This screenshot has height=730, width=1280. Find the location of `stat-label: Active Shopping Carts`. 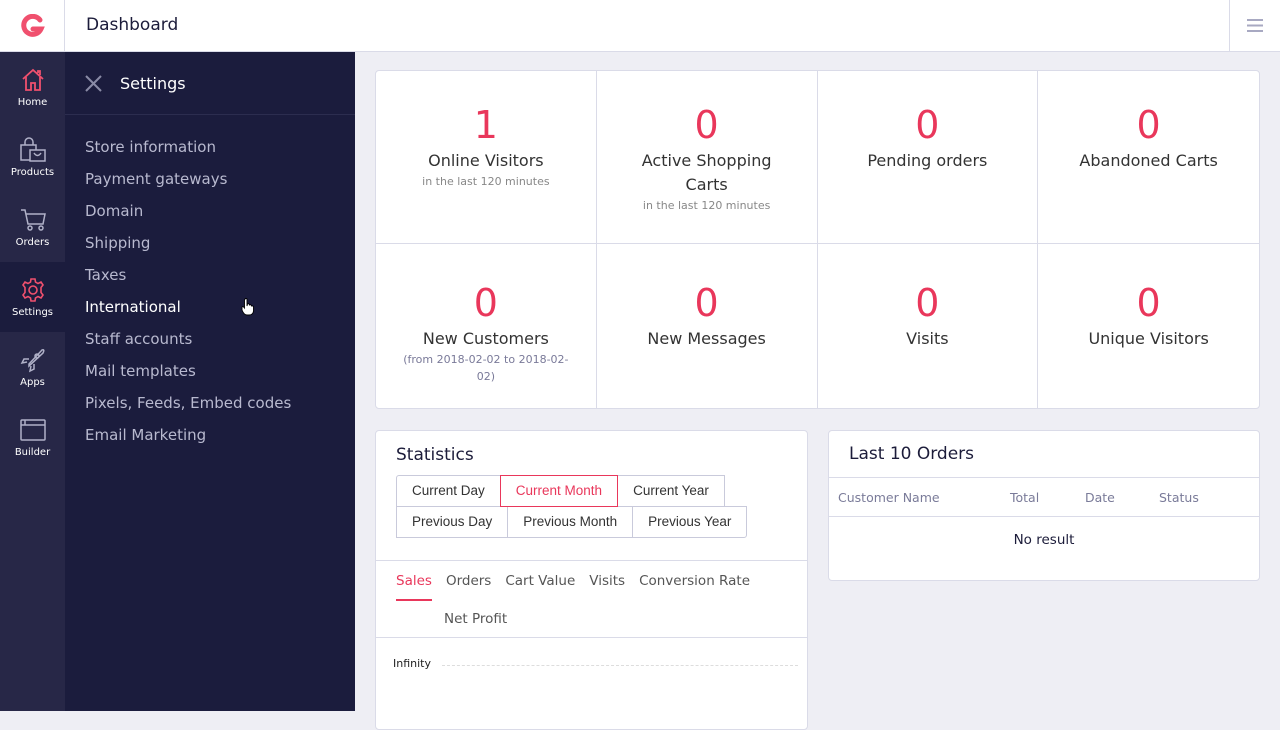

stat-label: Active Shopping Carts is located at coordinates (706, 172).